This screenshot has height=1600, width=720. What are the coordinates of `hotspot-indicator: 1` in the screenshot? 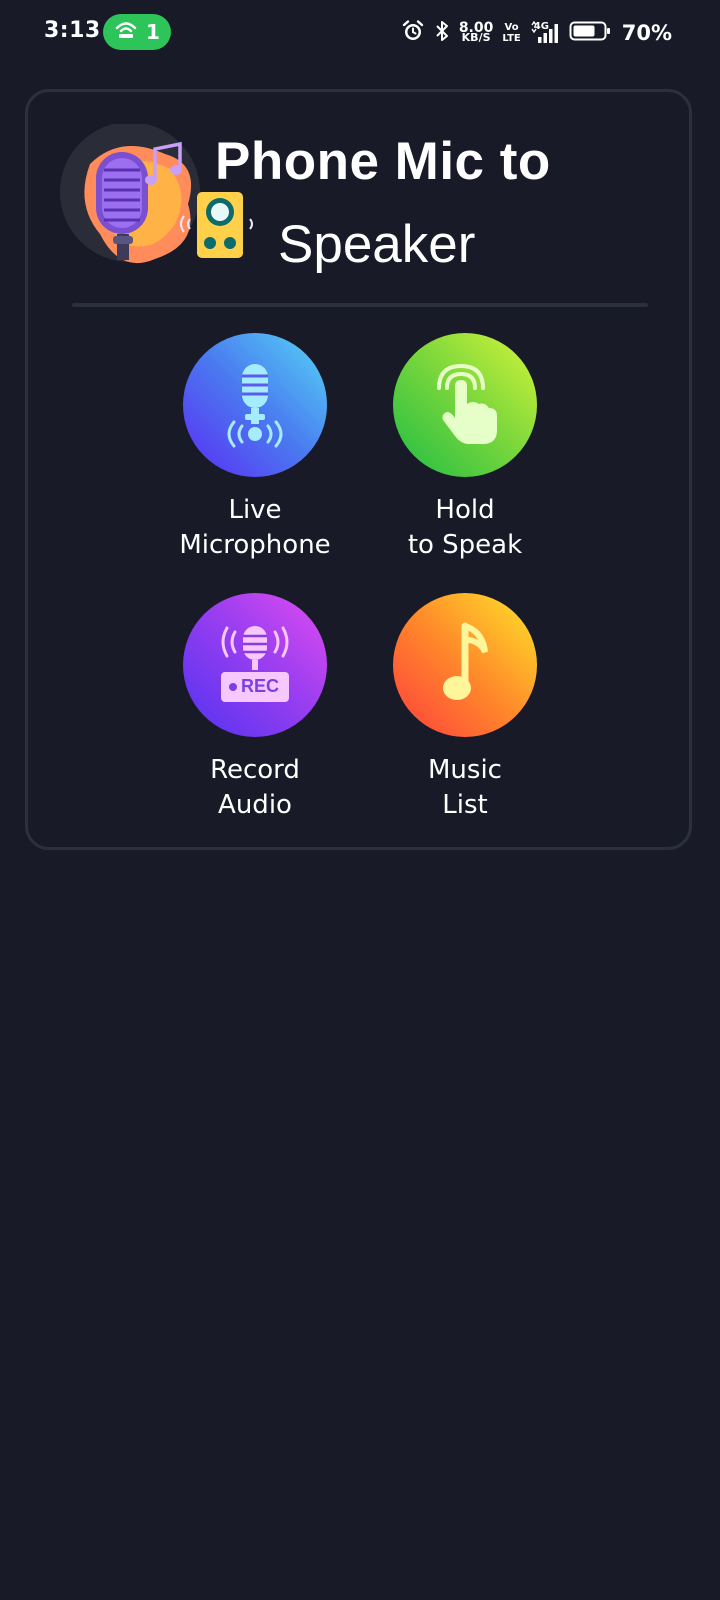 It's located at (137, 32).